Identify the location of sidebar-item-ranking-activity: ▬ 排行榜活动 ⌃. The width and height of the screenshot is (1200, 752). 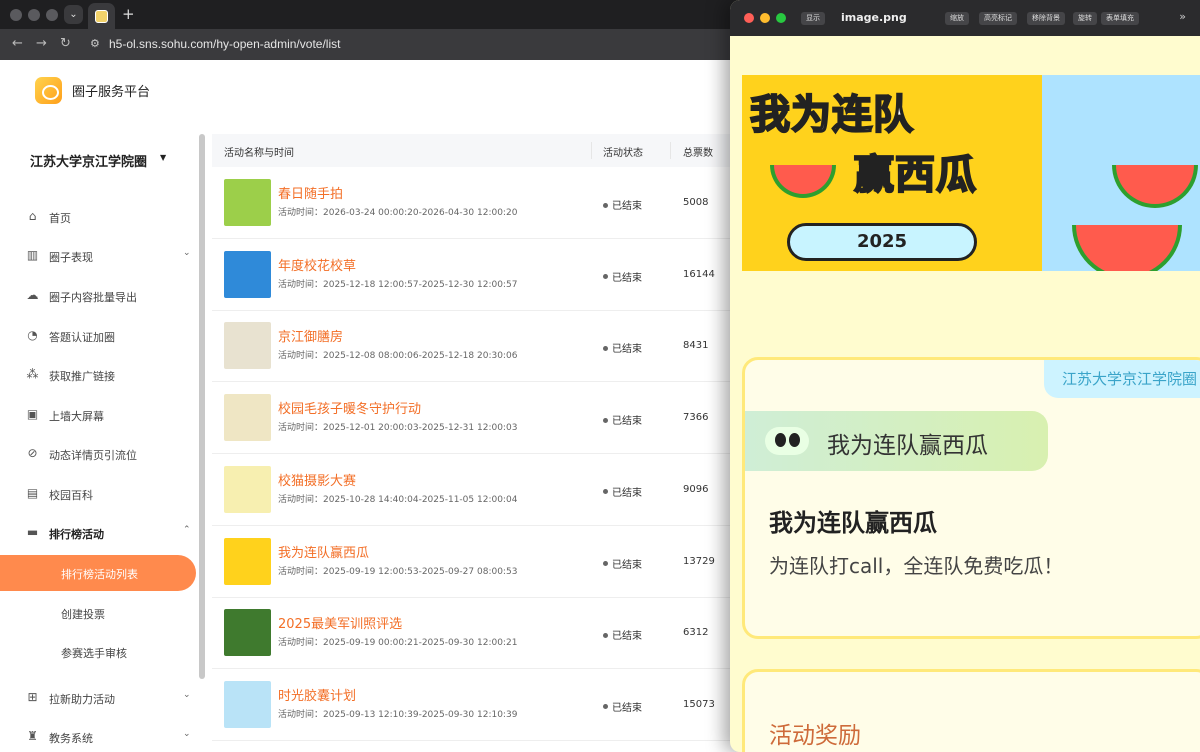
(100, 533).